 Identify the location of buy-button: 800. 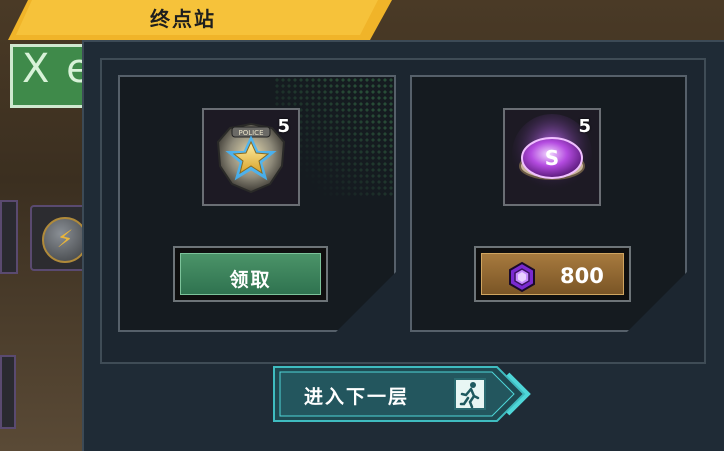
(552, 274).